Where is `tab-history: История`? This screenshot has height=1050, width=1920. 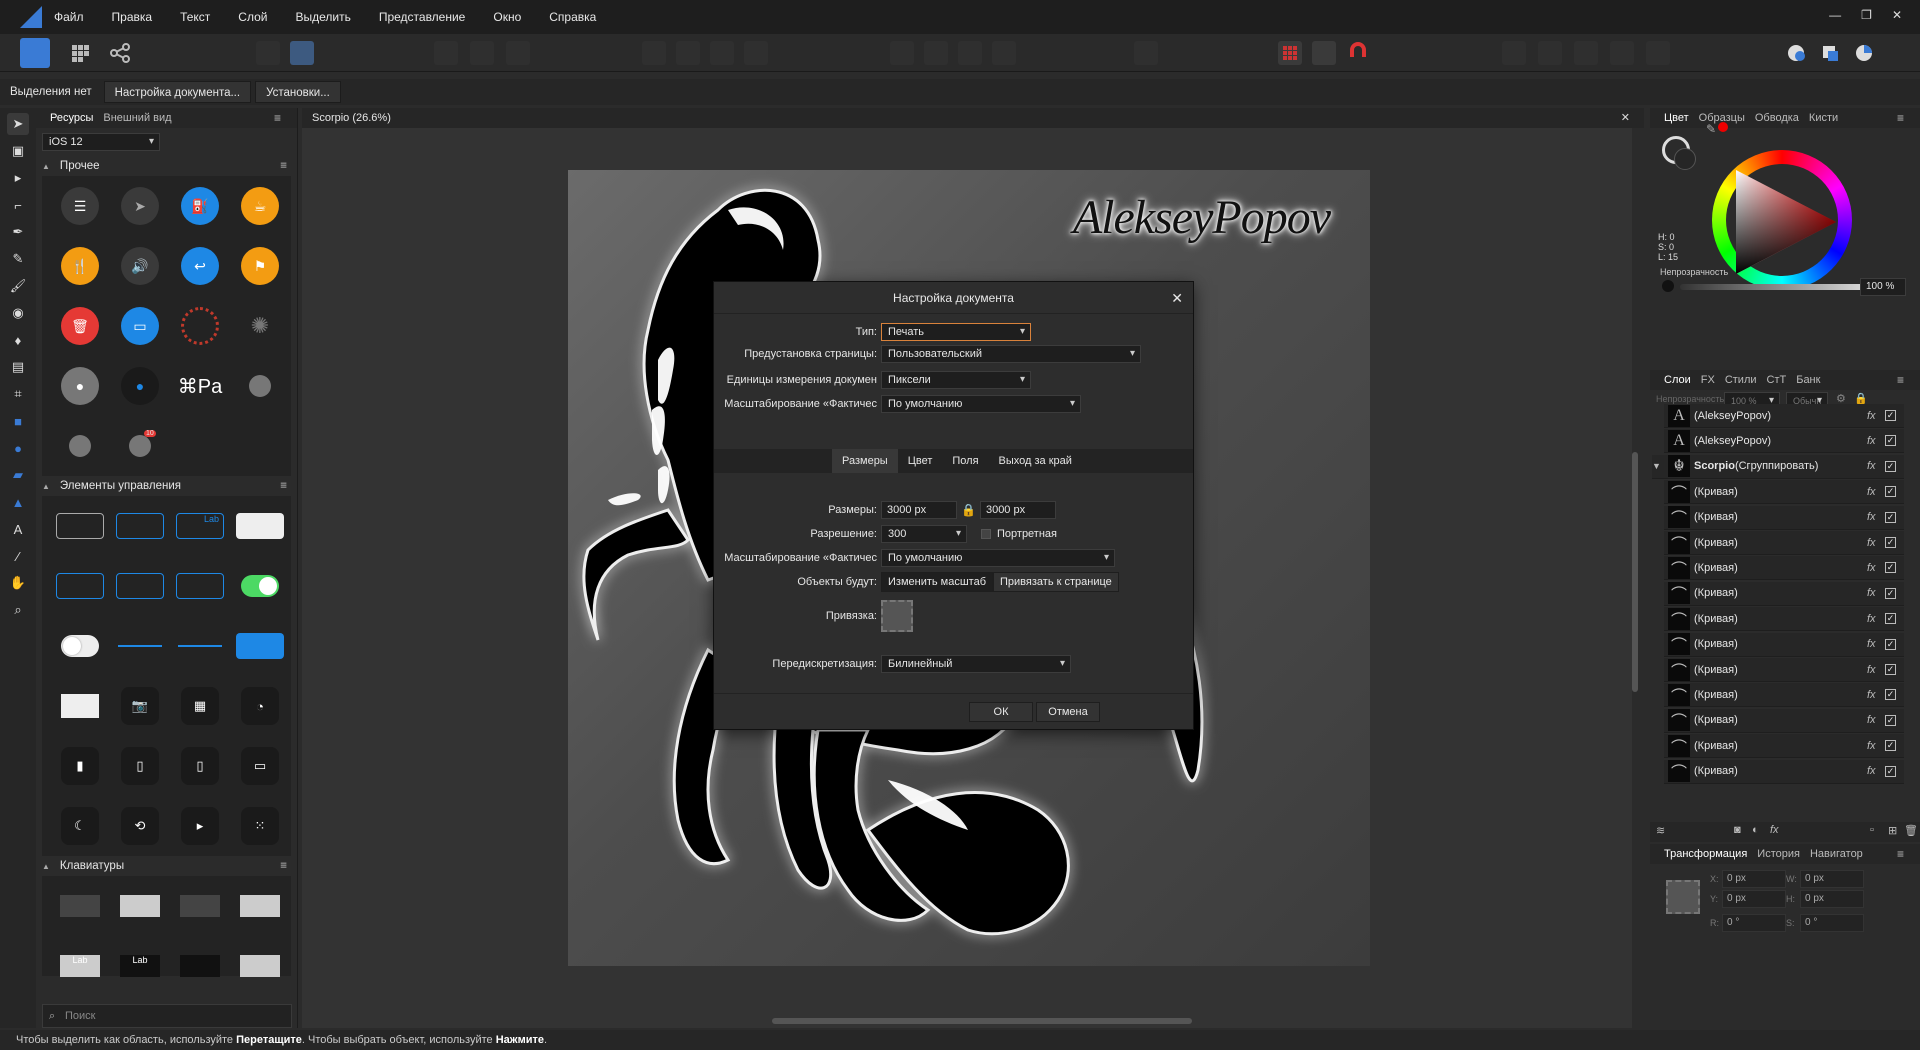
tab-history: История is located at coordinates (1778, 854).